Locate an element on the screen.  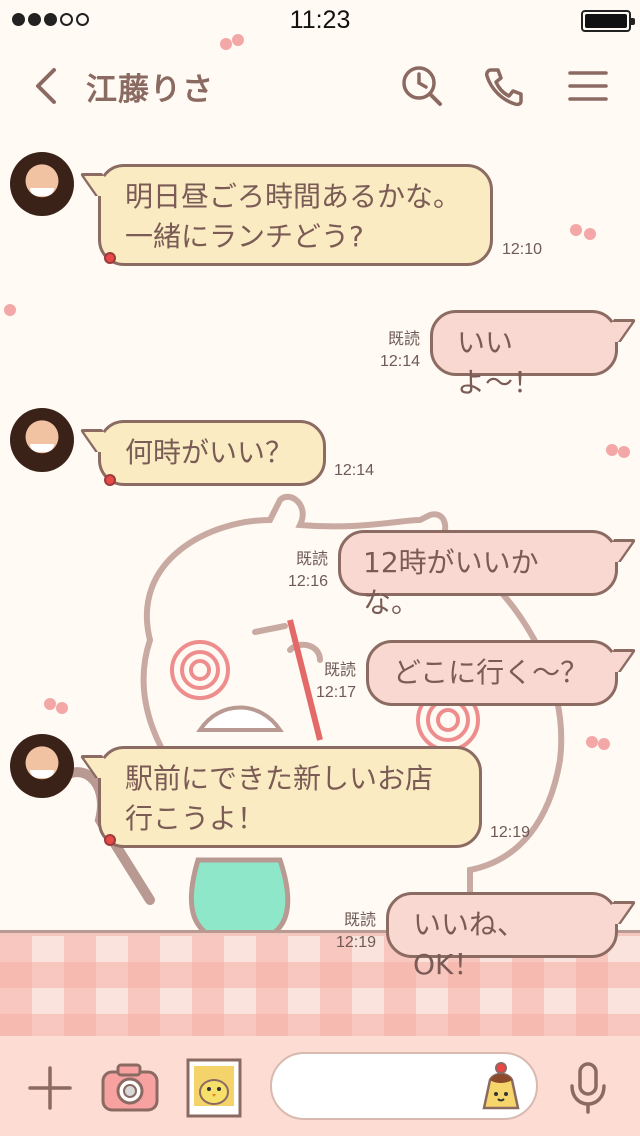
input-toolbar is located at coordinates (320, 1086).